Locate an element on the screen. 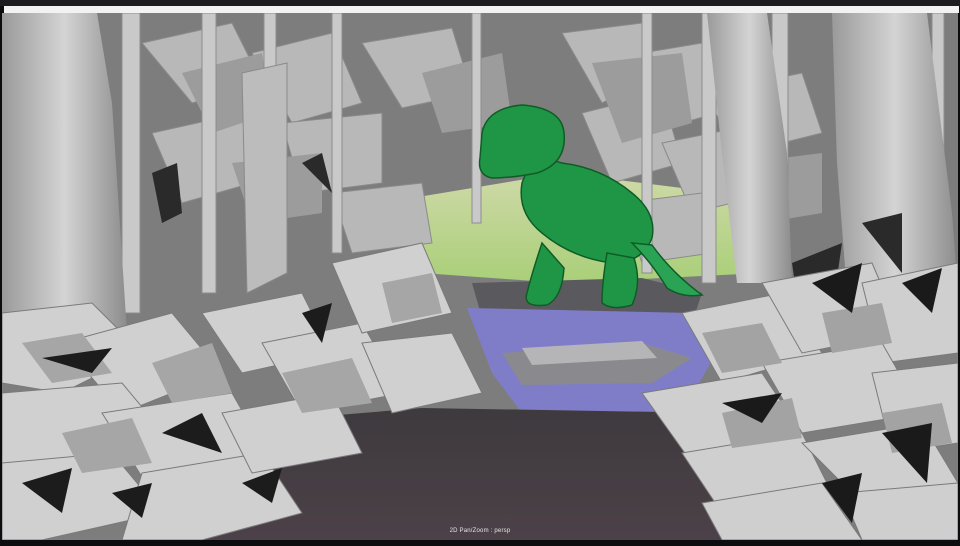 The image size is (960, 546). viewport-frame-border is located at coordinates (481, 9).